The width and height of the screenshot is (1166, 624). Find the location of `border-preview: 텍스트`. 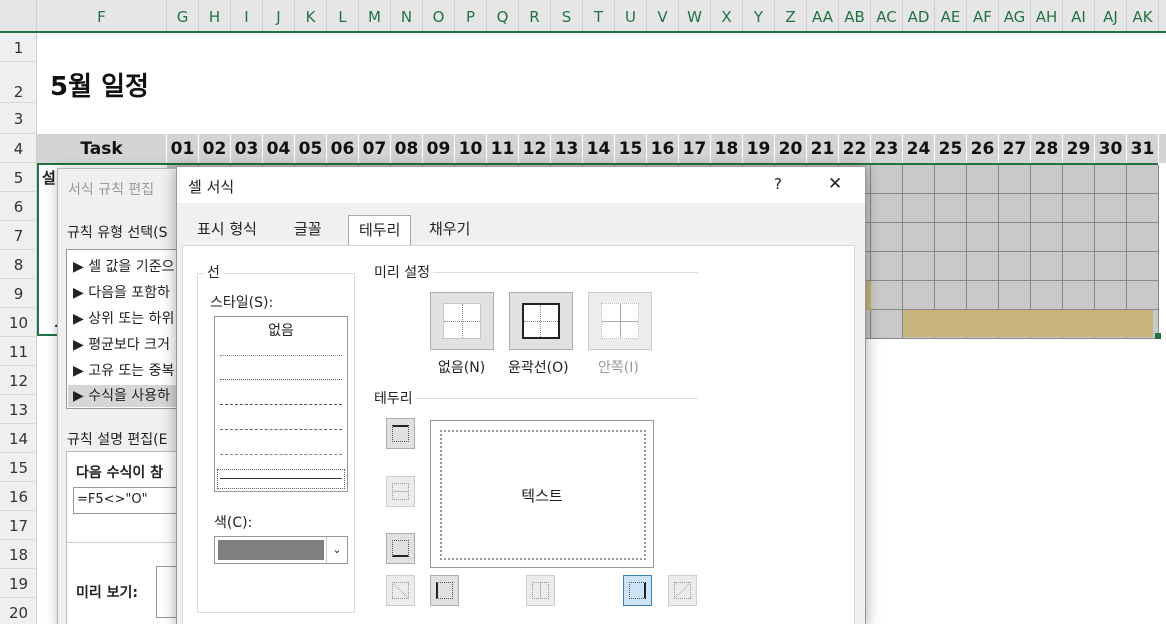

border-preview: 텍스트 is located at coordinates (542, 494).